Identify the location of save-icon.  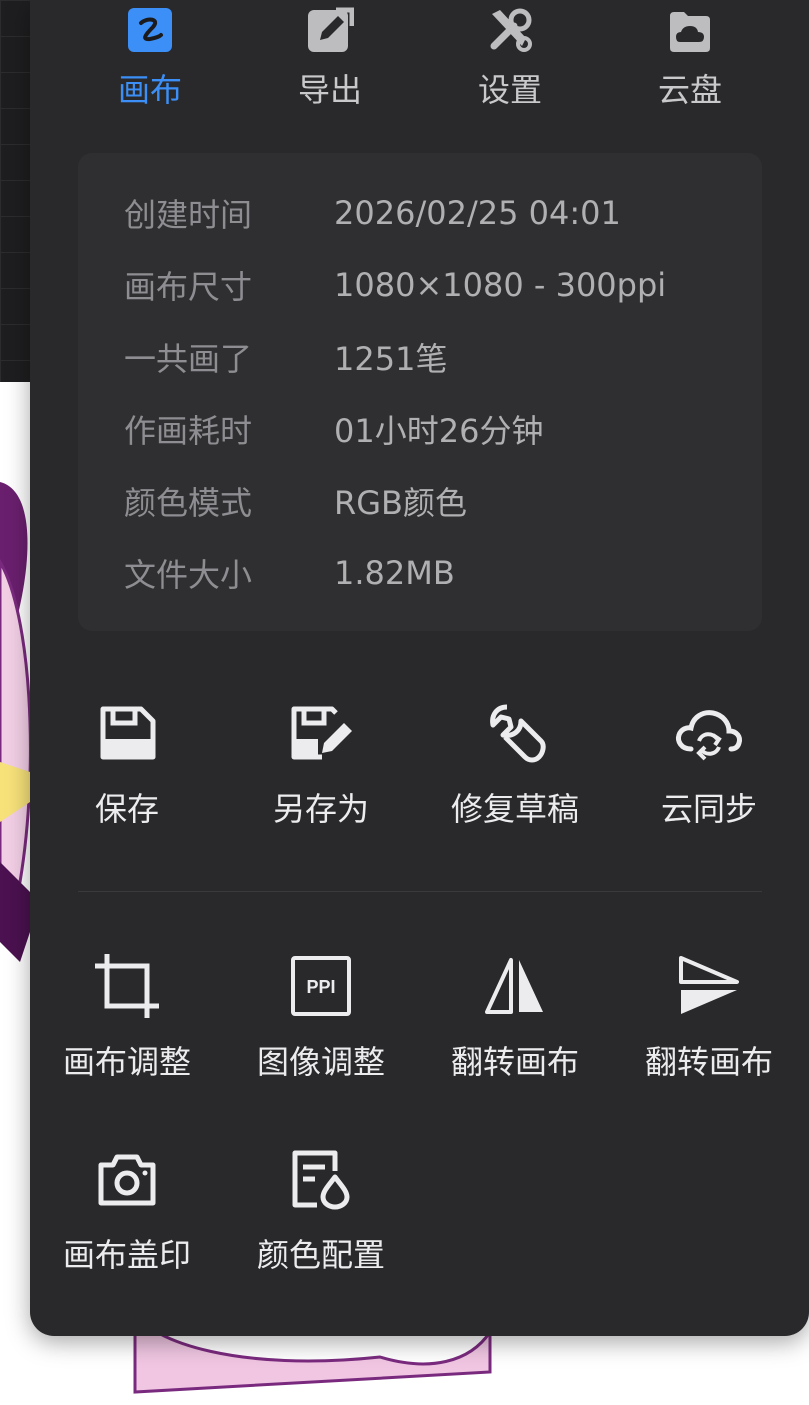
(127, 733).